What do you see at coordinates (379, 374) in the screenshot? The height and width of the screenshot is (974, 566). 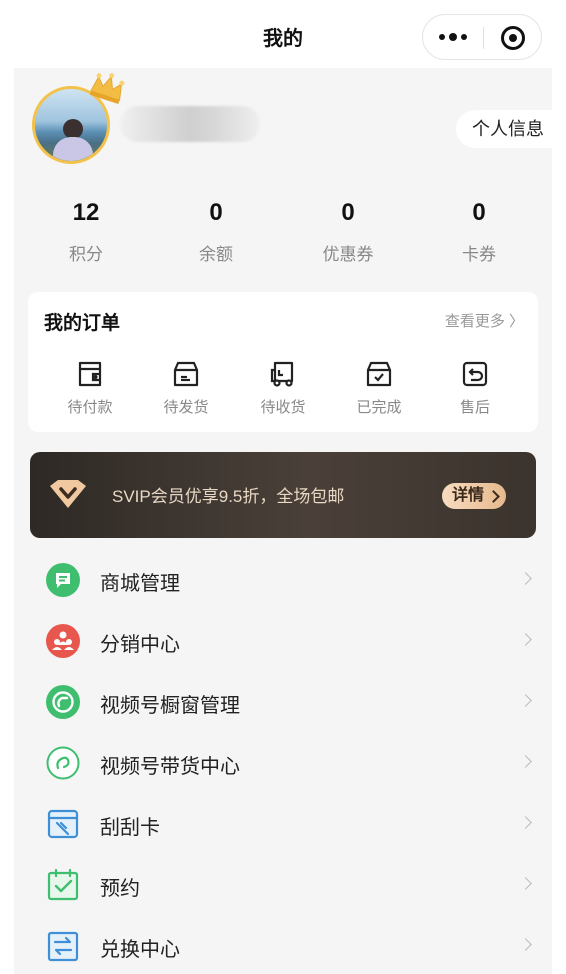 I see `box-check-icon` at bounding box center [379, 374].